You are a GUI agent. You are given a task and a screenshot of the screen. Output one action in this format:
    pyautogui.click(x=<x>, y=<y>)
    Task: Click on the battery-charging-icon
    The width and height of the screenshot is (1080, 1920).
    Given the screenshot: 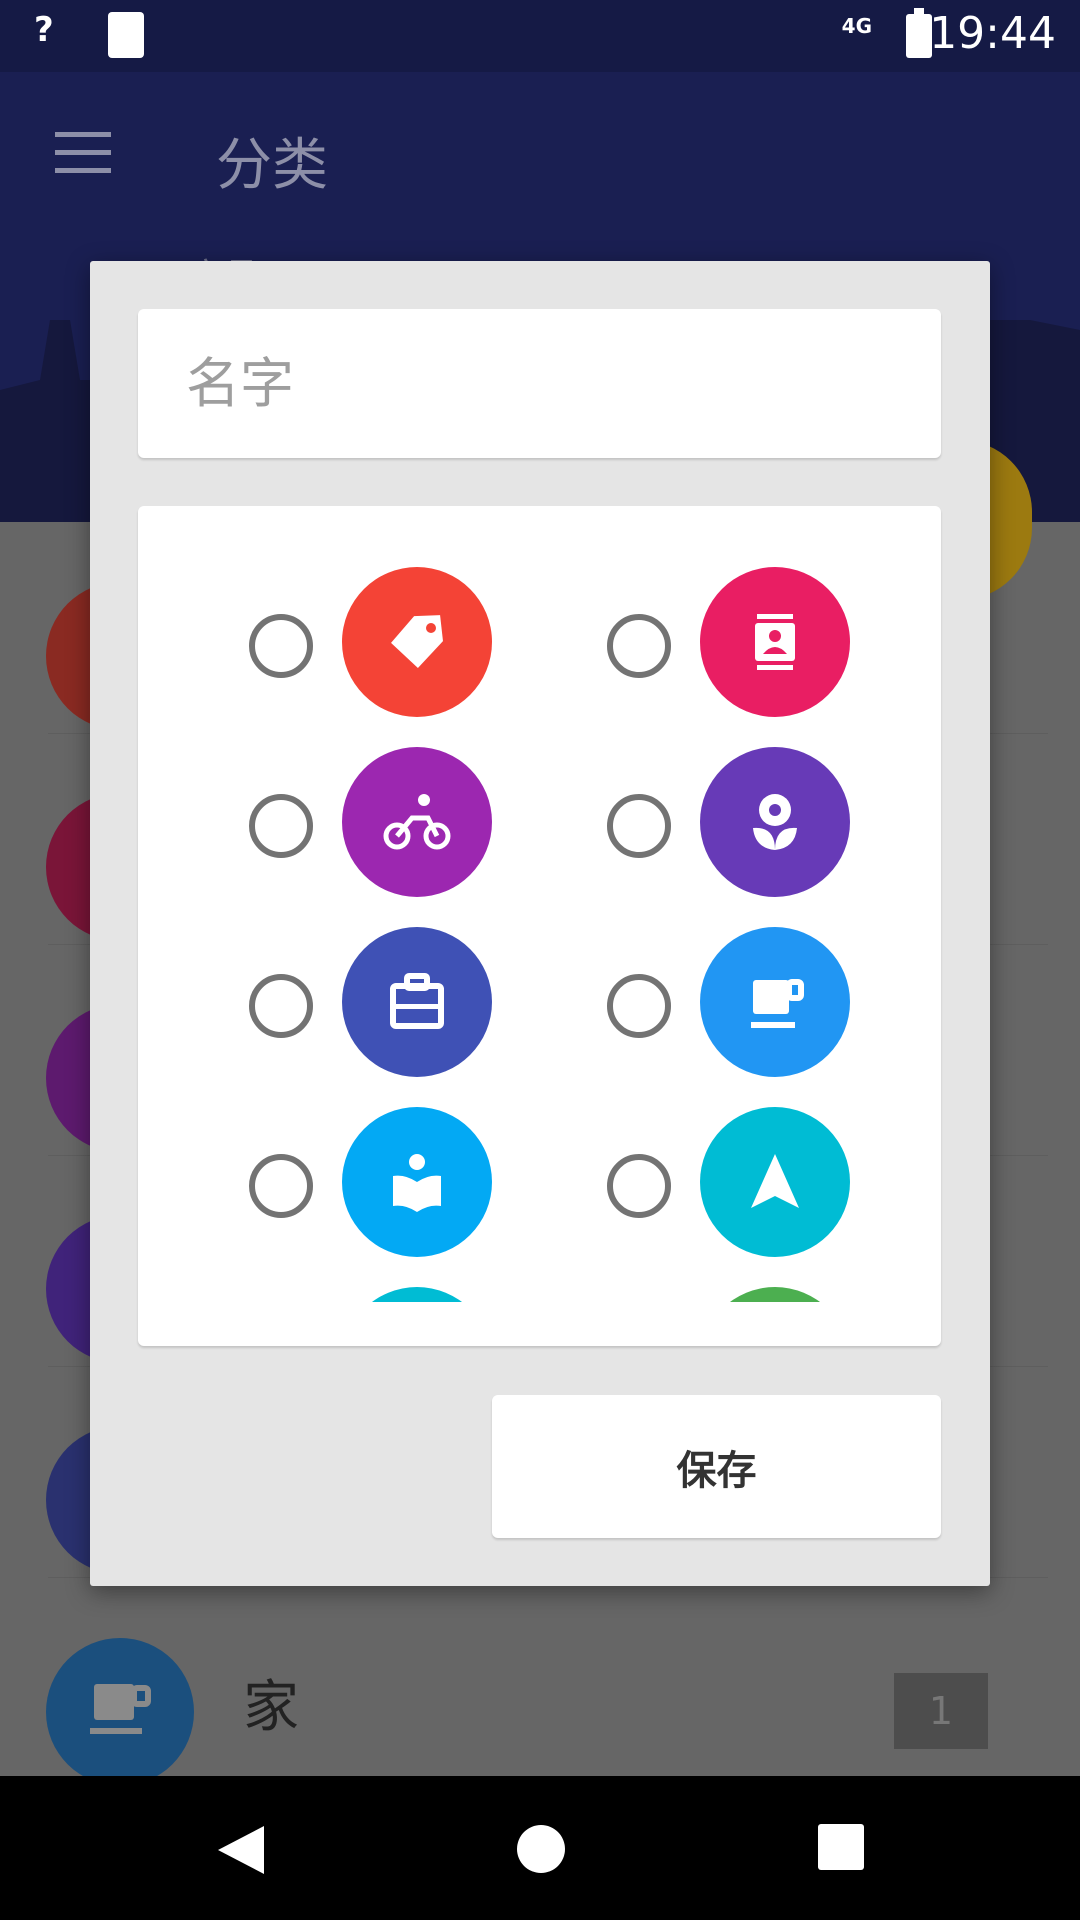 What is the action you would take?
    pyautogui.click(x=919, y=33)
    